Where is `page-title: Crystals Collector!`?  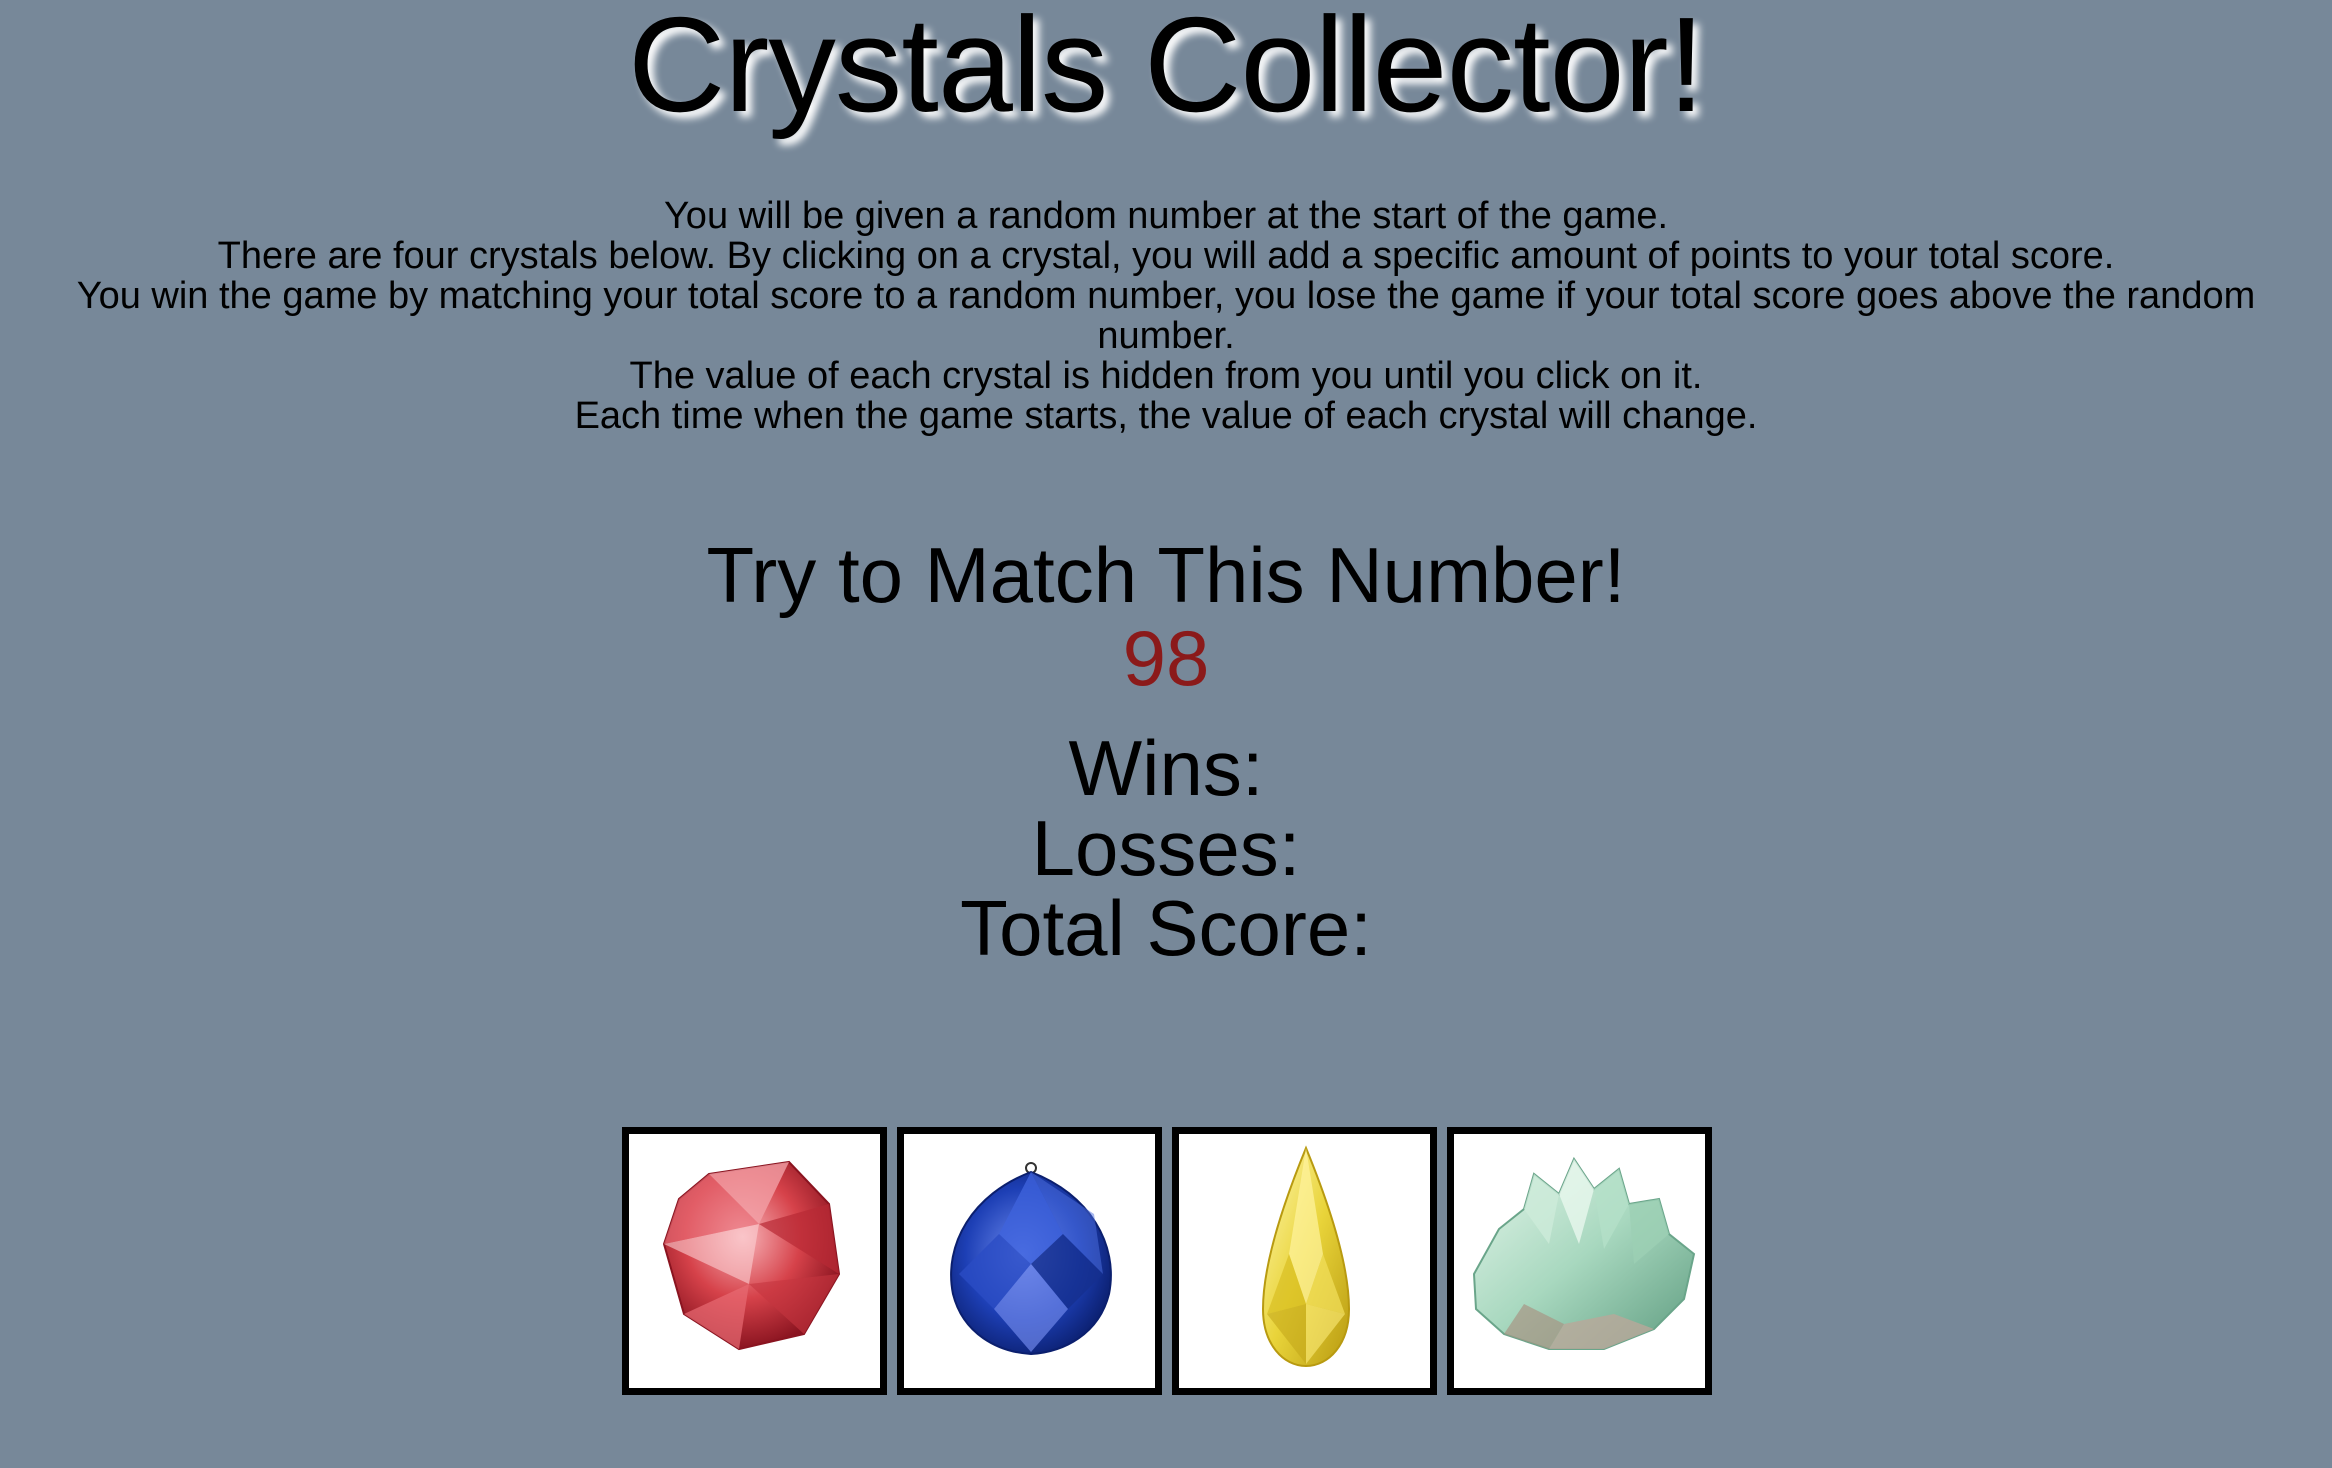 page-title: Crystals Collector! is located at coordinates (1166, 70).